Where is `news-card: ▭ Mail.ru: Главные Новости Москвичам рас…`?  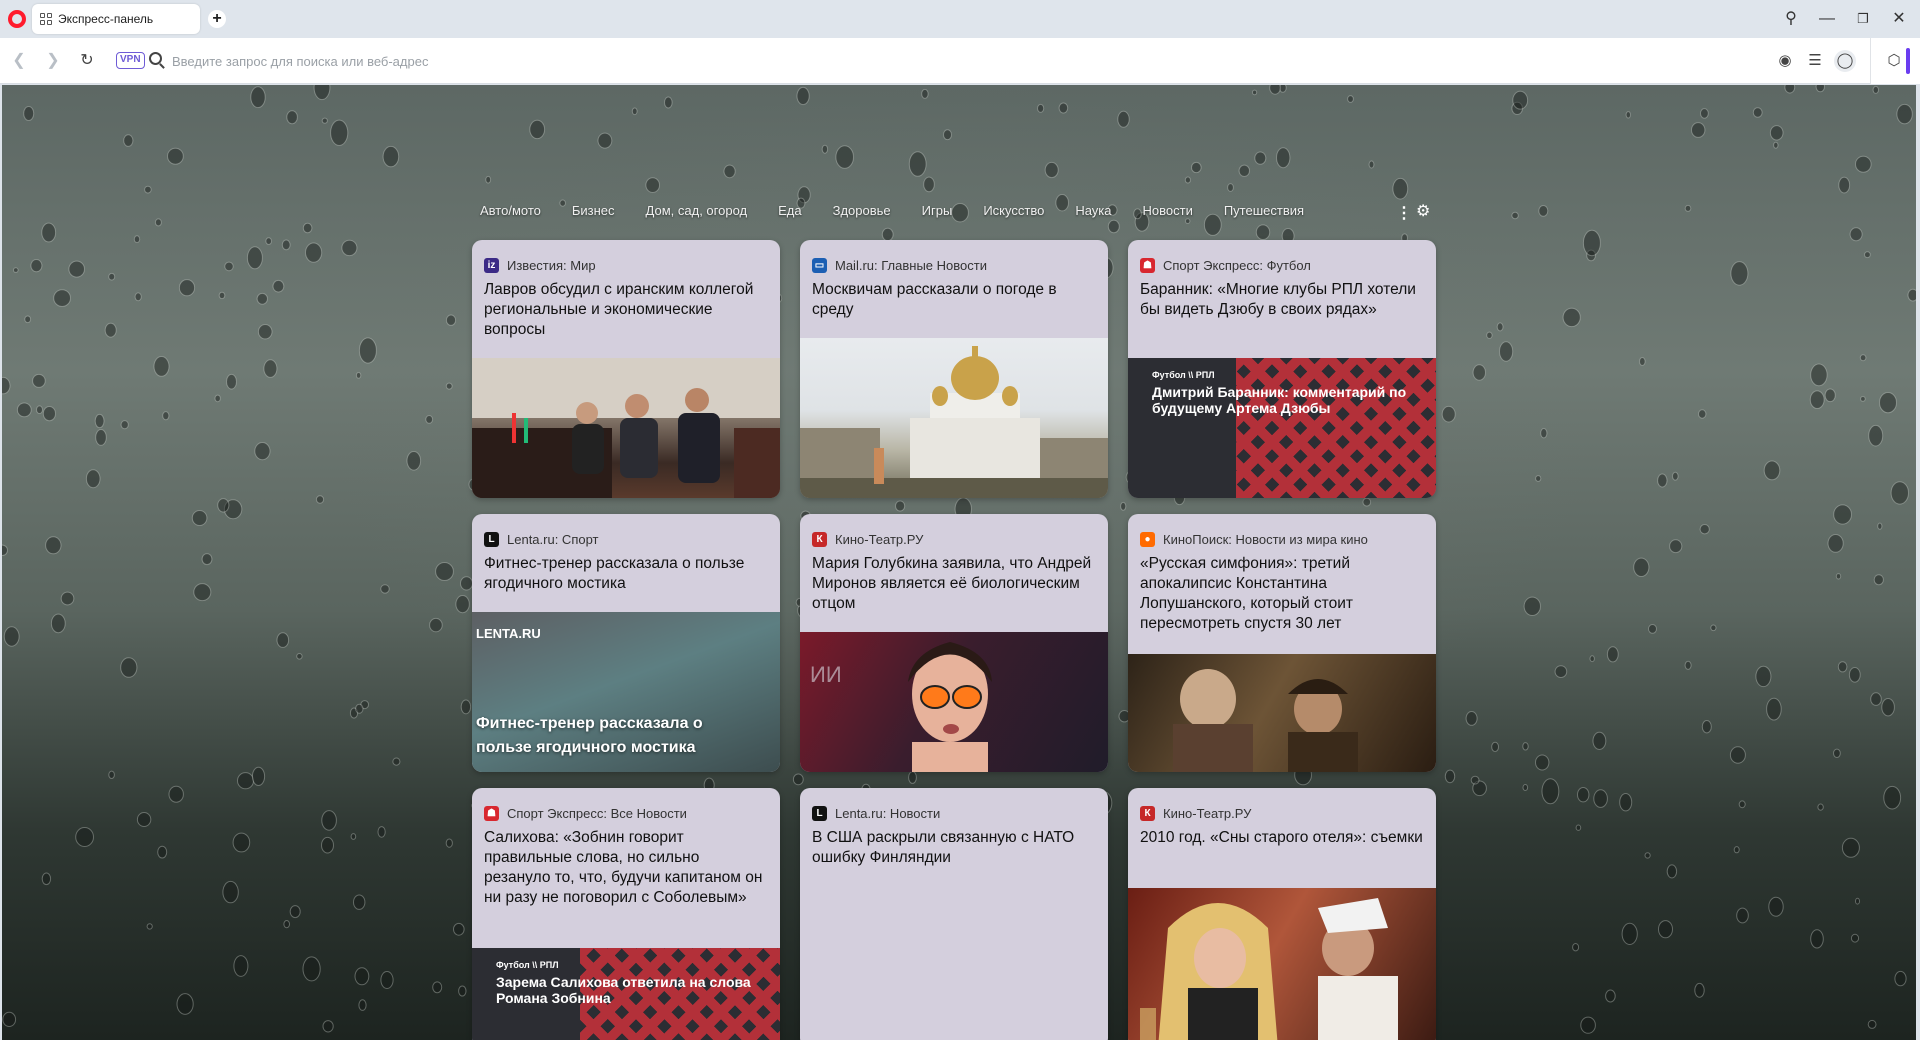 news-card: ▭ Mail.ru: Главные Новости Москвичам рас… is located at coordinates (954, 369).